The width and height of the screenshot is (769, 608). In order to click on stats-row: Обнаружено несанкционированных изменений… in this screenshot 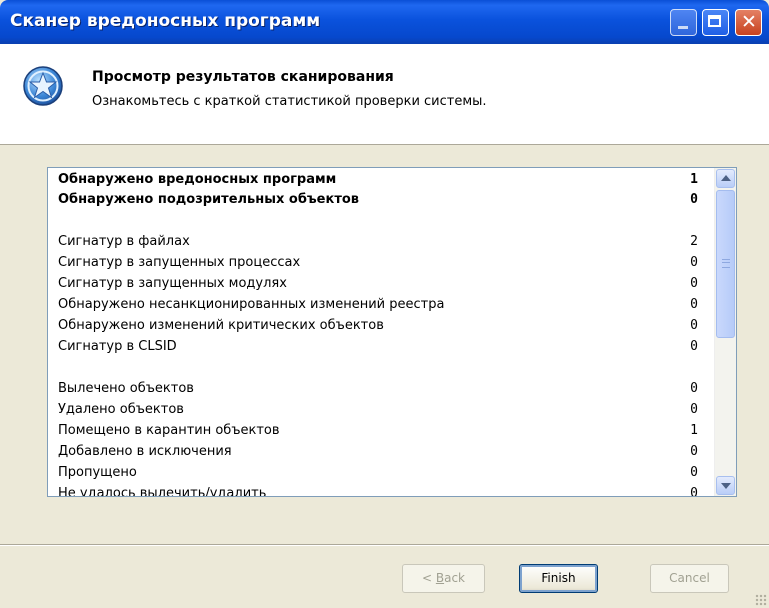, I will do `click(378, 307)`.